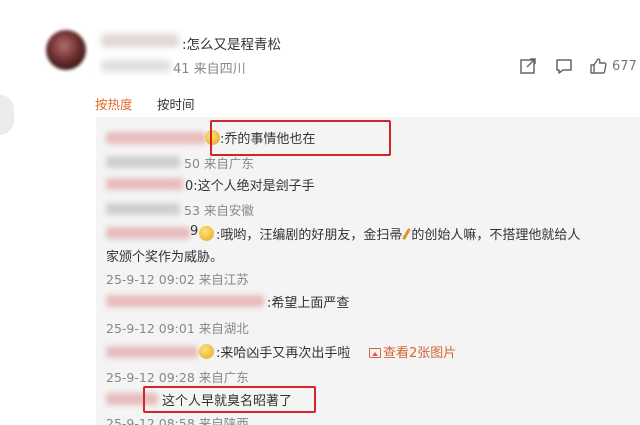 Image resolution: width=640 pixels, height=425 pixels. I want to click on reply-text-line2: 家颁个奖作为威胁。, so click(165, 257).